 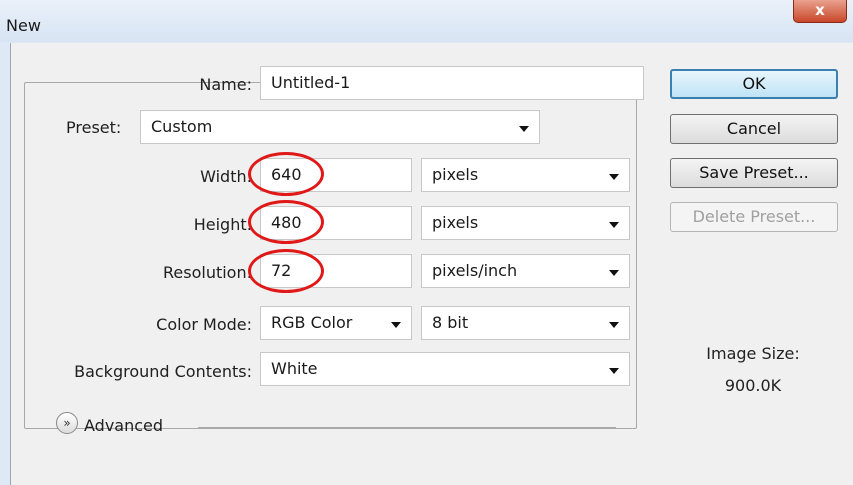 What do you see at coordinates (286, 174) in the screenshot?
I see `width-highlight-circle` at bounding box center [286, 174].